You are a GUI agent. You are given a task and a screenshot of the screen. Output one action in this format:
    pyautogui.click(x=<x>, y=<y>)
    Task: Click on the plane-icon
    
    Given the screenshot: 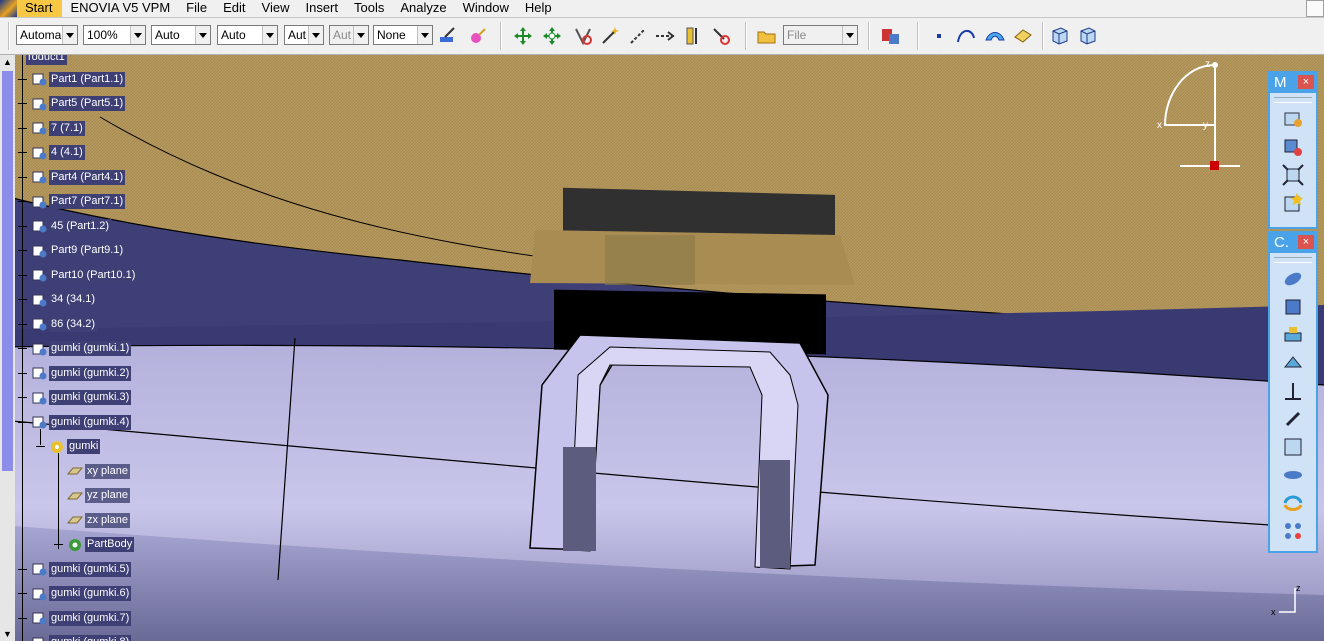 What is the action you would take?
    pyautogui.click(x=1023, y=36)
    